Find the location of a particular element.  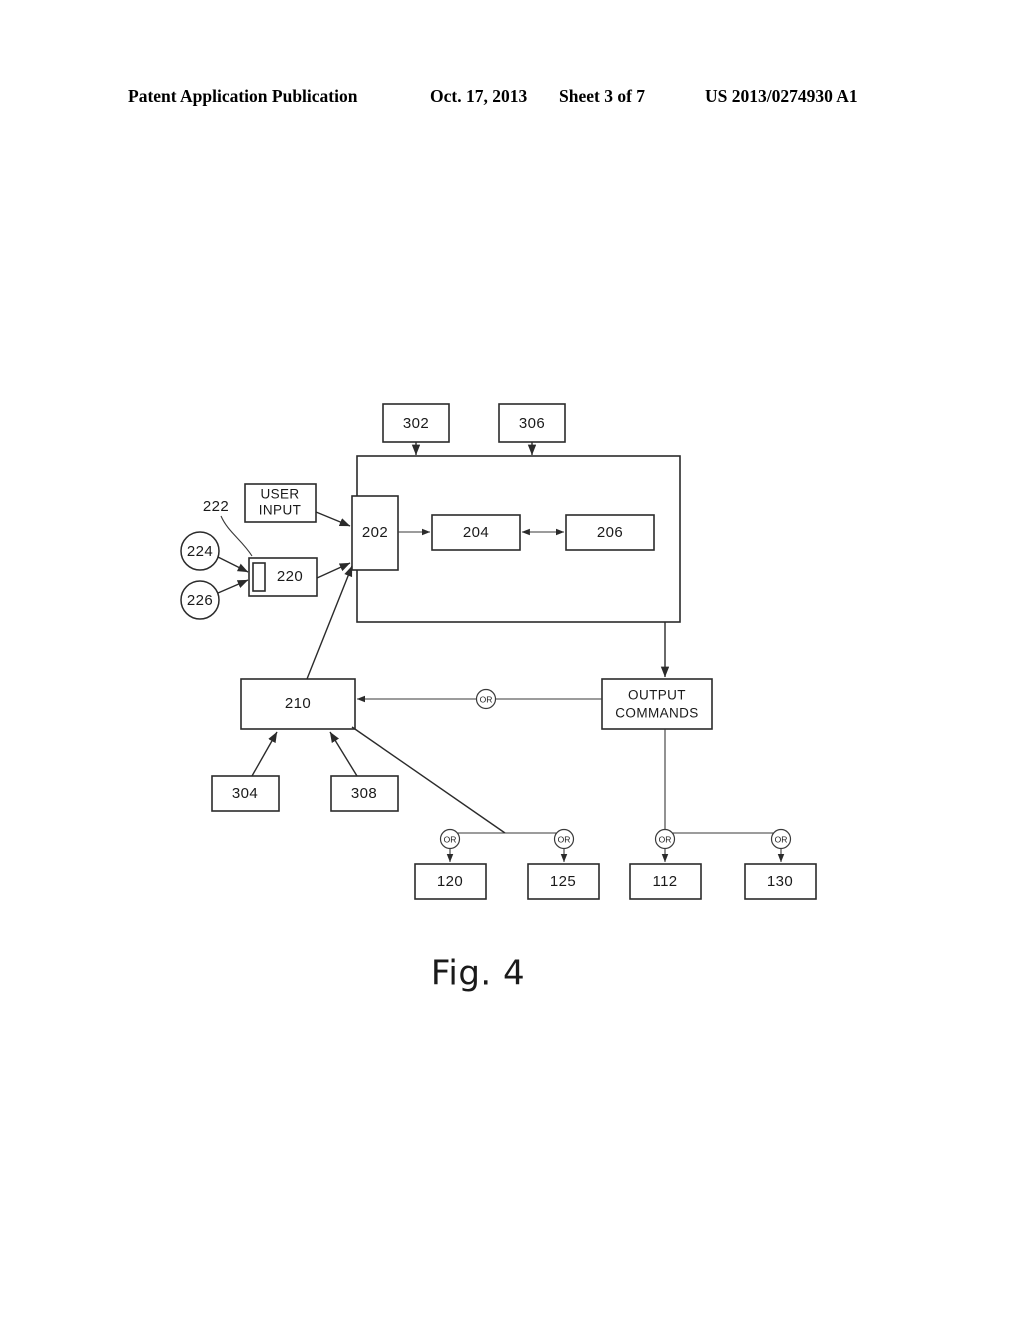

box-112-group: 112 is located at coordinates (665, 881).